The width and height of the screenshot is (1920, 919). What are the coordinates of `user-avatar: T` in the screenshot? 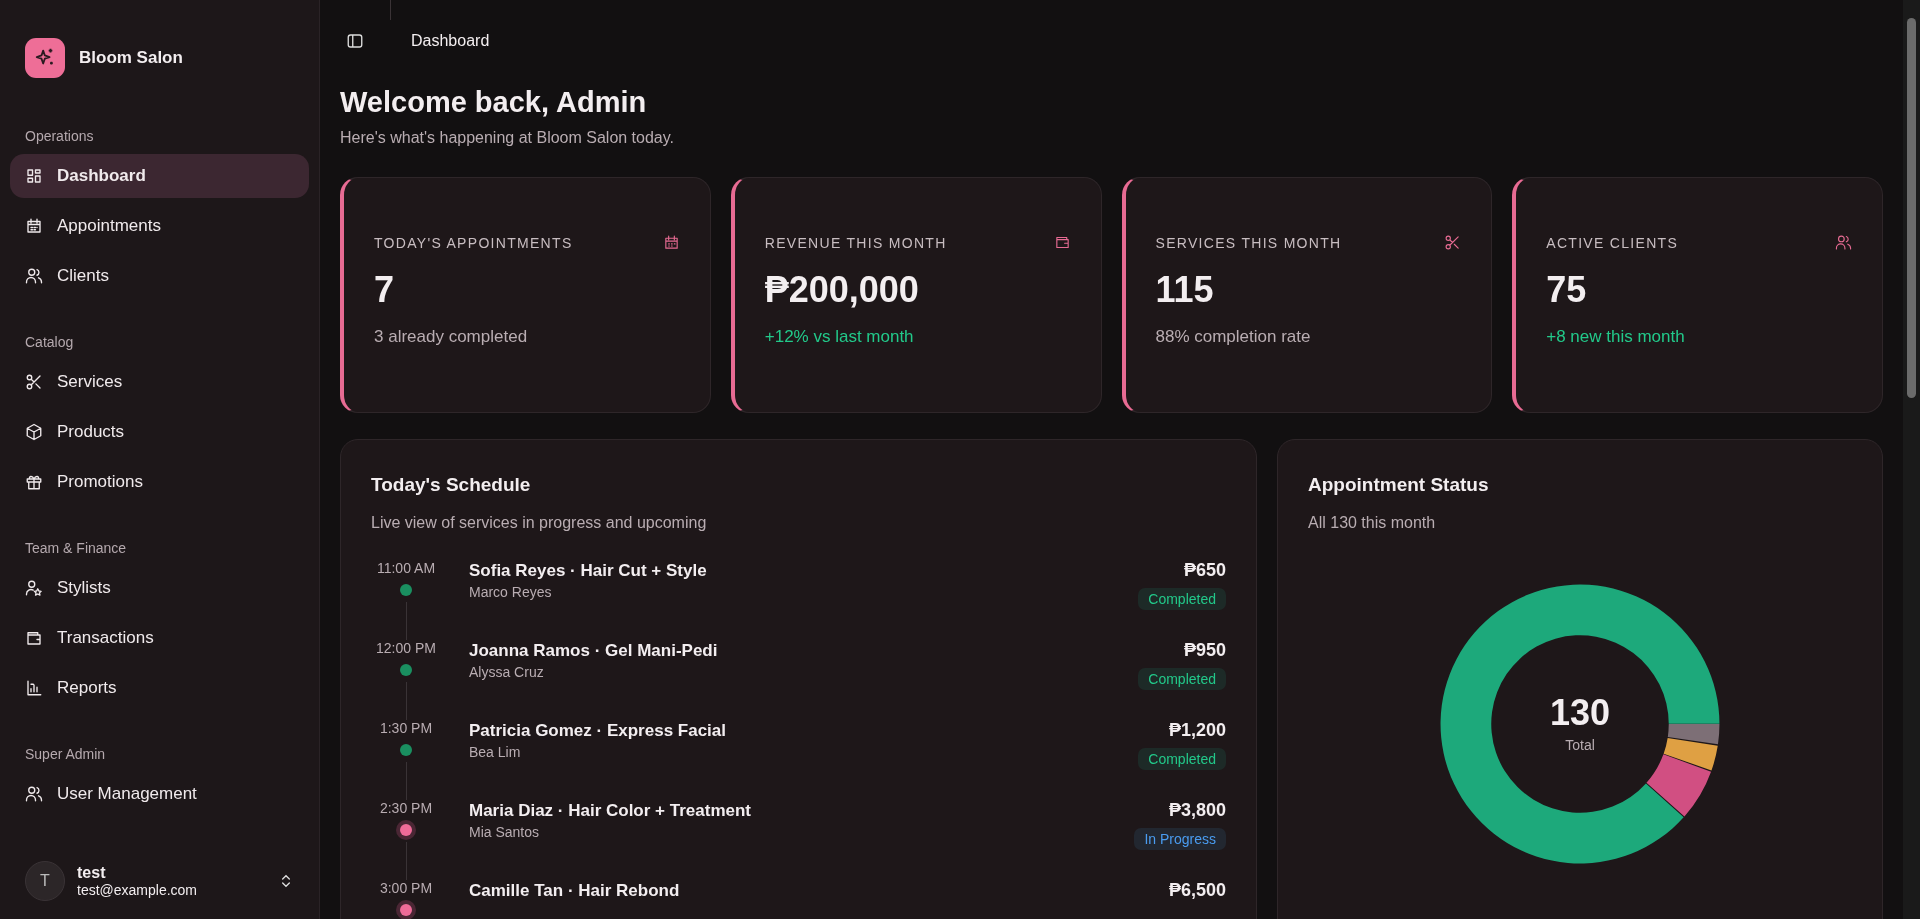 It's located at (45, 881).